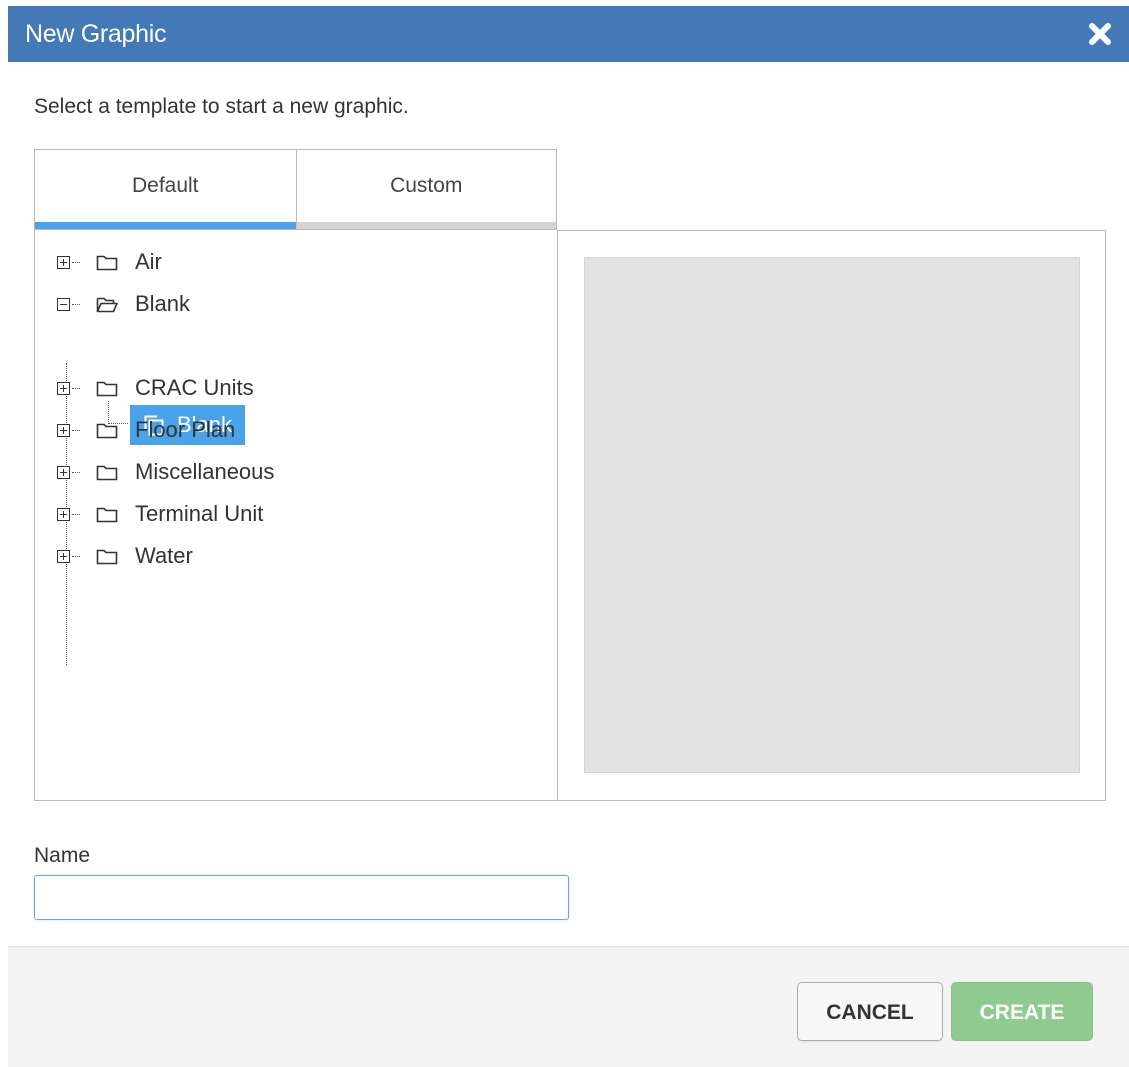 The image size is (1129, 1067). What do you see at coordinates (295, 262) in the screenshot?
I see `tree-folder-air: Air` at bounding box center [295, 262].